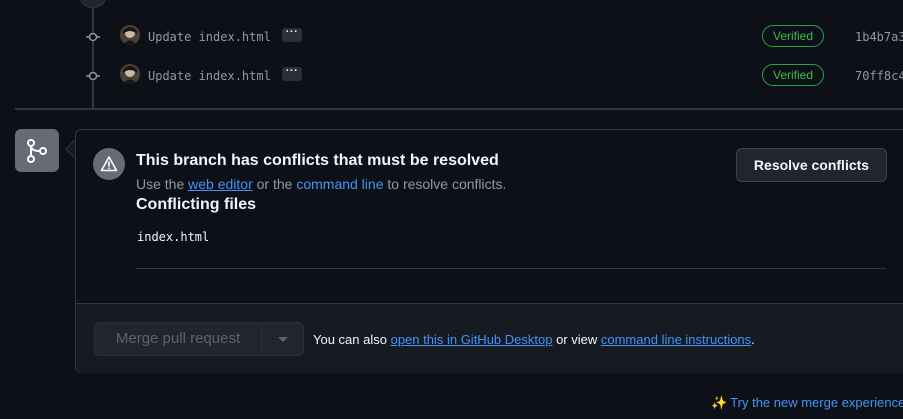 The height and width of the screenshot is (419, 903). What do you see at coordinates (753, 339) in the screenshot?
I see `merge-alt-suffix: .` at bounding box center [753, 339].